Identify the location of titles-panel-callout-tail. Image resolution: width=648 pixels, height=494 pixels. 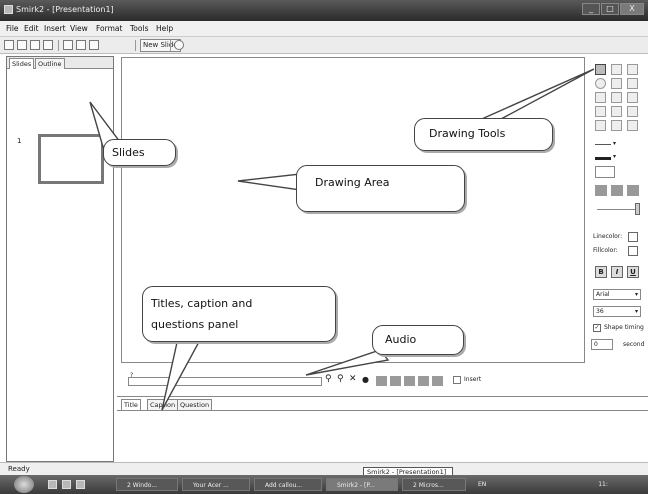
(181, 374).